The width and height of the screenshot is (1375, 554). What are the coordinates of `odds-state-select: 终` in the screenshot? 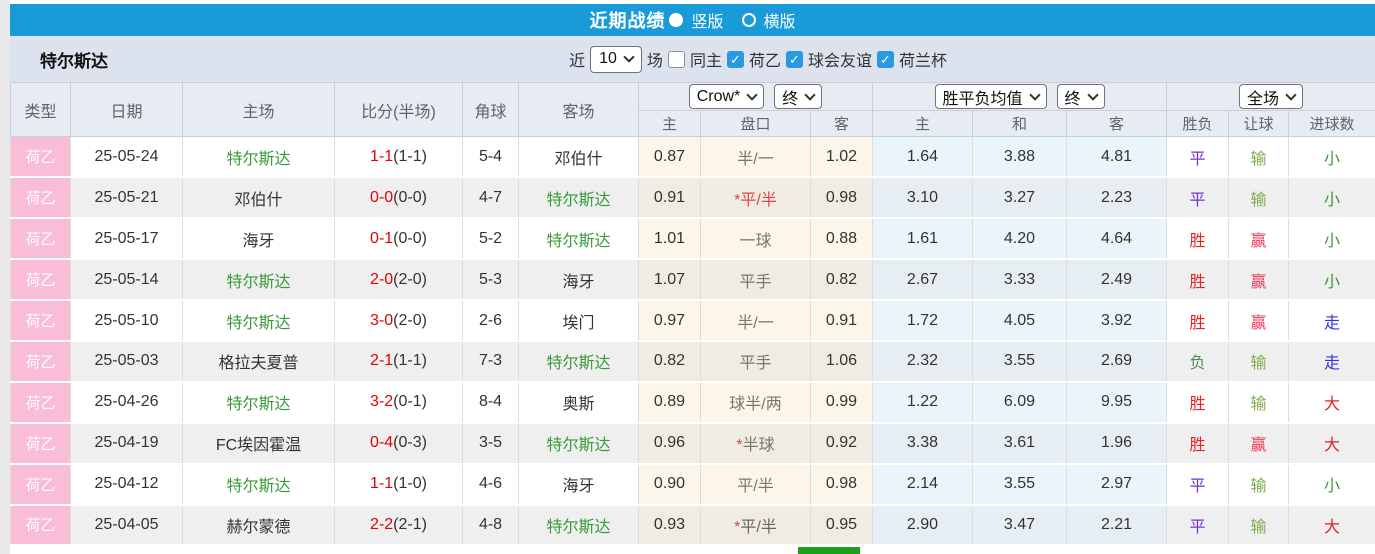 It's located at (798, 96).